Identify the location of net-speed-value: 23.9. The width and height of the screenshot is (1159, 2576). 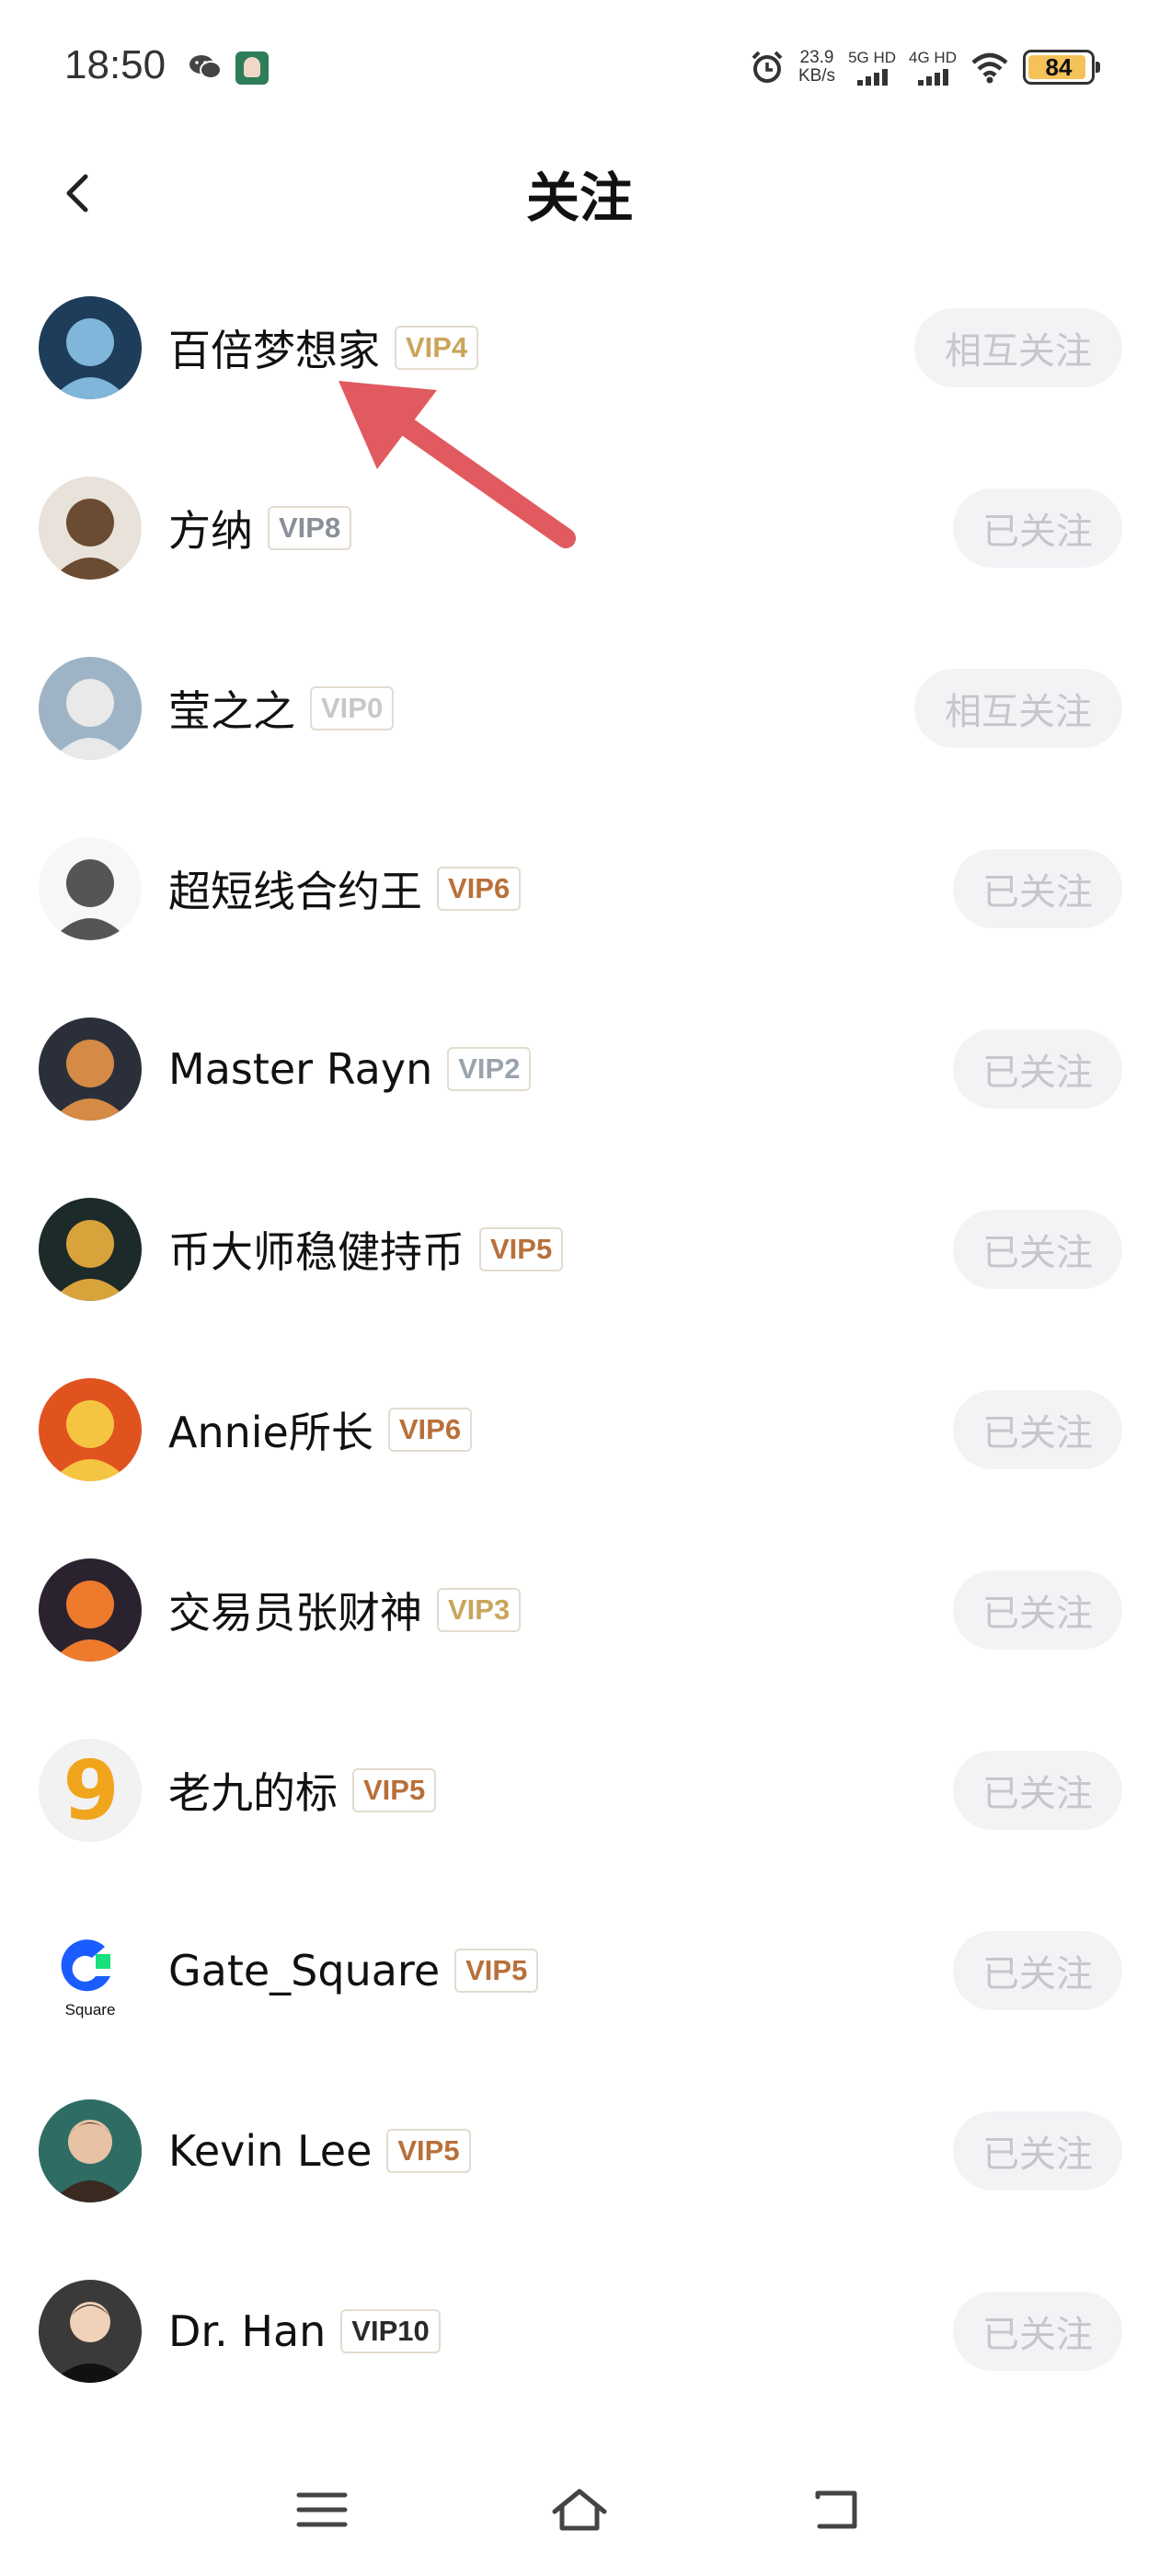
(816, 57).